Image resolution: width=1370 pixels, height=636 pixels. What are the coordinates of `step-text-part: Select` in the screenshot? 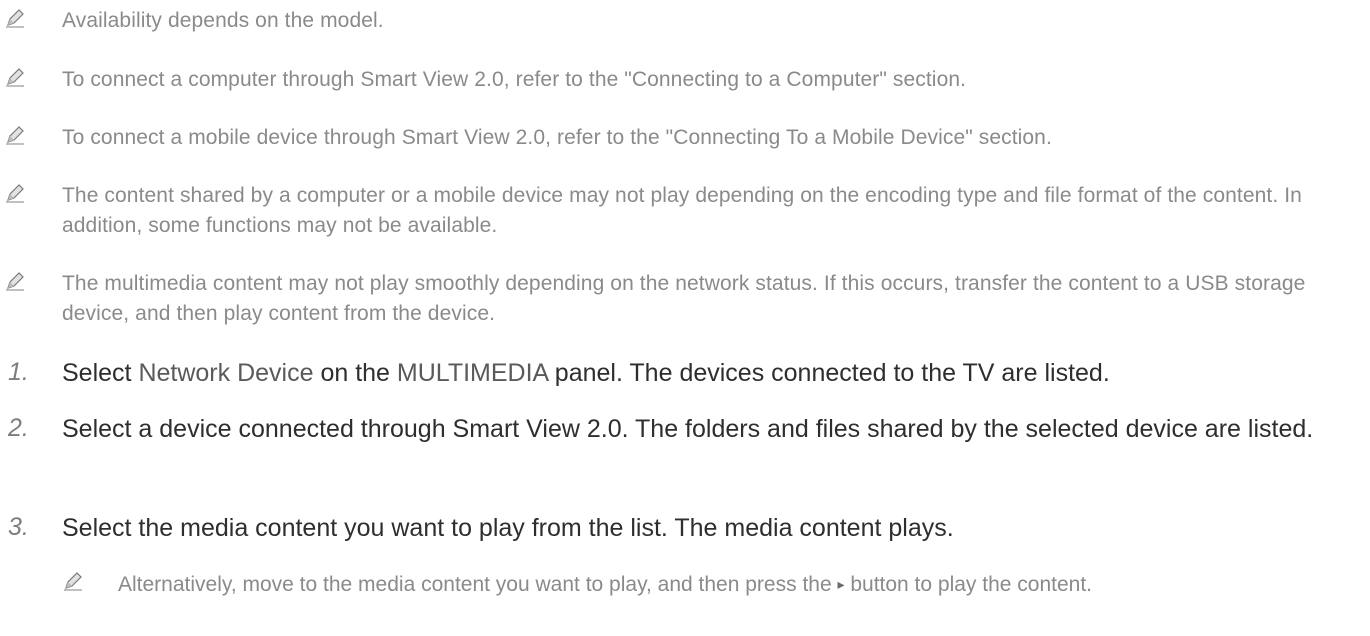 It's located at (100, 373).